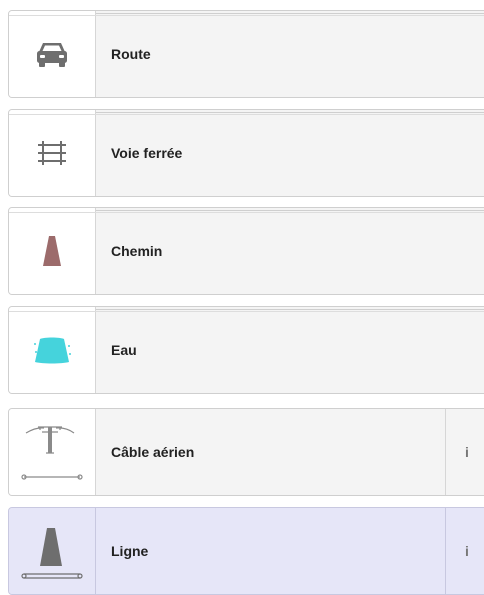 The height and width of the screenshot is (595, 484). I want to click on path-icon, so click(52, 251).